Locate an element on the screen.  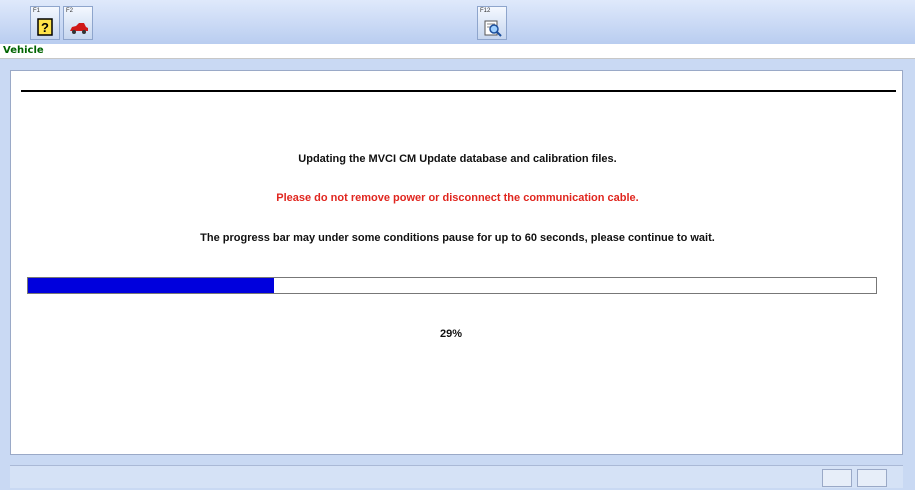
help-button: F1 ? is located at coordinates (45, 23).